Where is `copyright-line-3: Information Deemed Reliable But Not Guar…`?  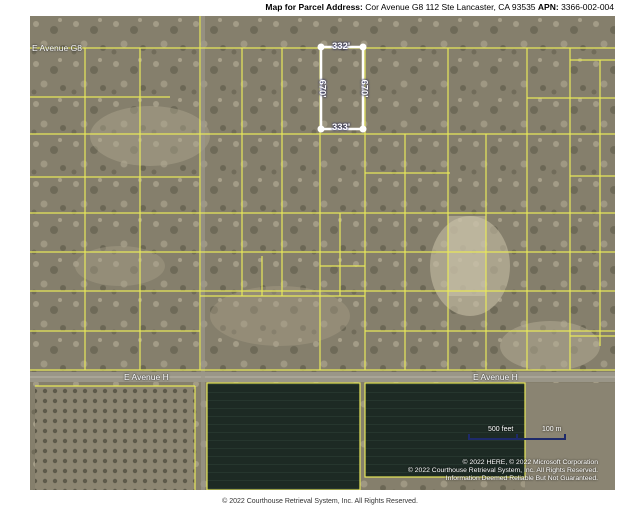 copyright-line-3: Information Deemed Reliable But Not Guar… is located at coordinates (521, 478).